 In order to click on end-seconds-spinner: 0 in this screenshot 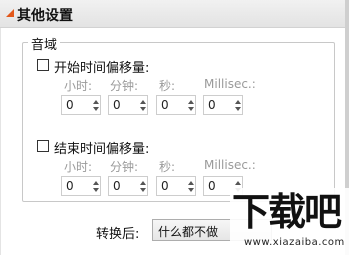, I will do `click(176, 186)`.